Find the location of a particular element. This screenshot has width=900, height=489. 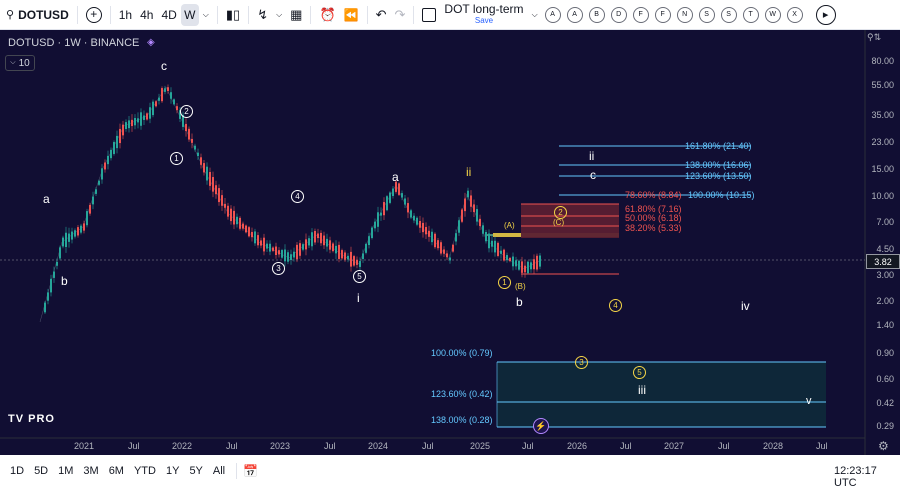

timeframe-dropdown: ⌵ is located at coordinates (206, 15).